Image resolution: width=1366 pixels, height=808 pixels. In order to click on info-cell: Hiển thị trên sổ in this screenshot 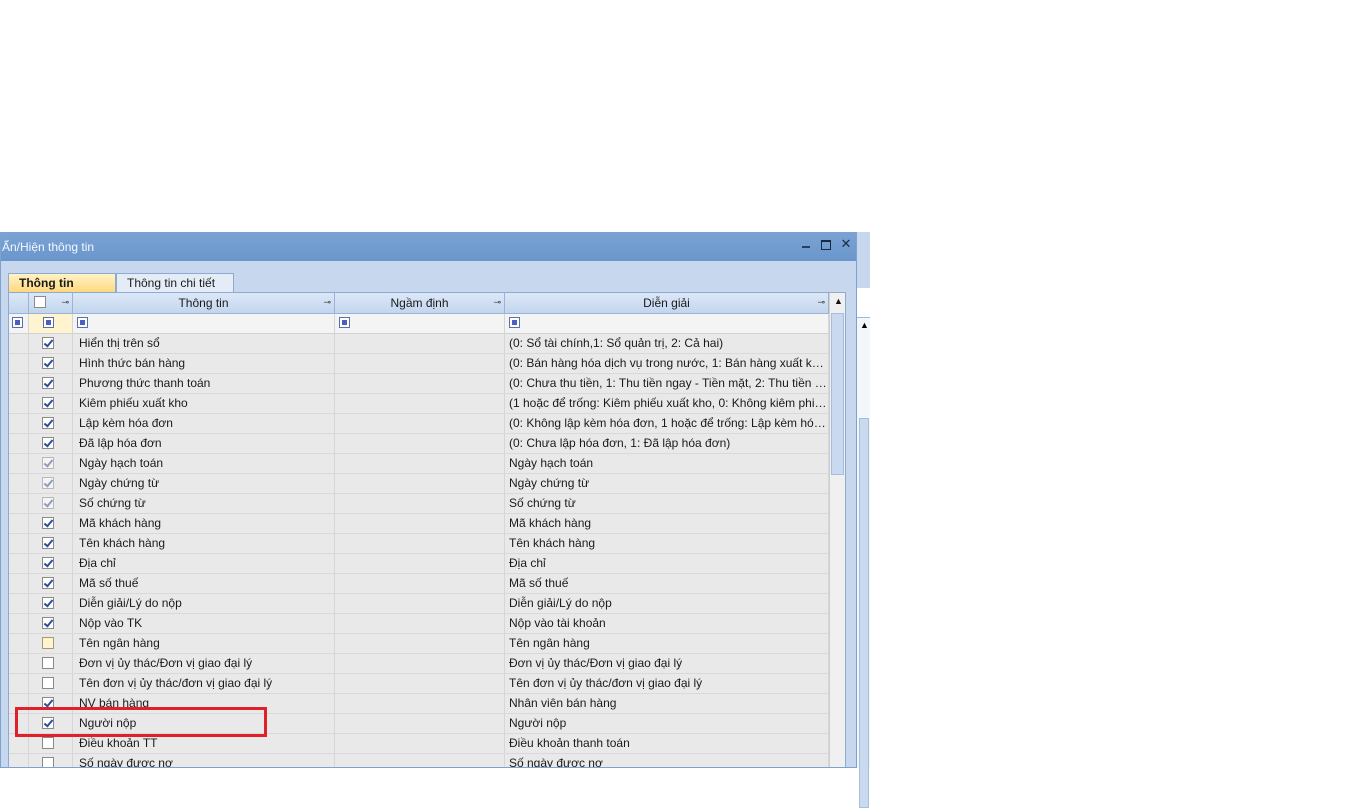, I will do `click(204, 343)`.